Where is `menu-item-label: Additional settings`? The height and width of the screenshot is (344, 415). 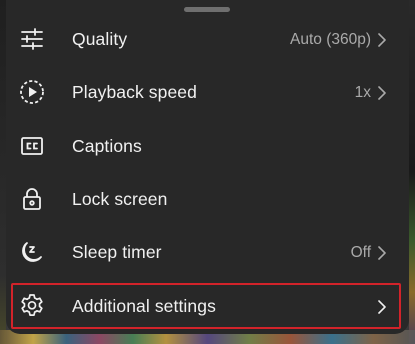 menu-item-label: Additional settings is located at coordinates (144, 306).